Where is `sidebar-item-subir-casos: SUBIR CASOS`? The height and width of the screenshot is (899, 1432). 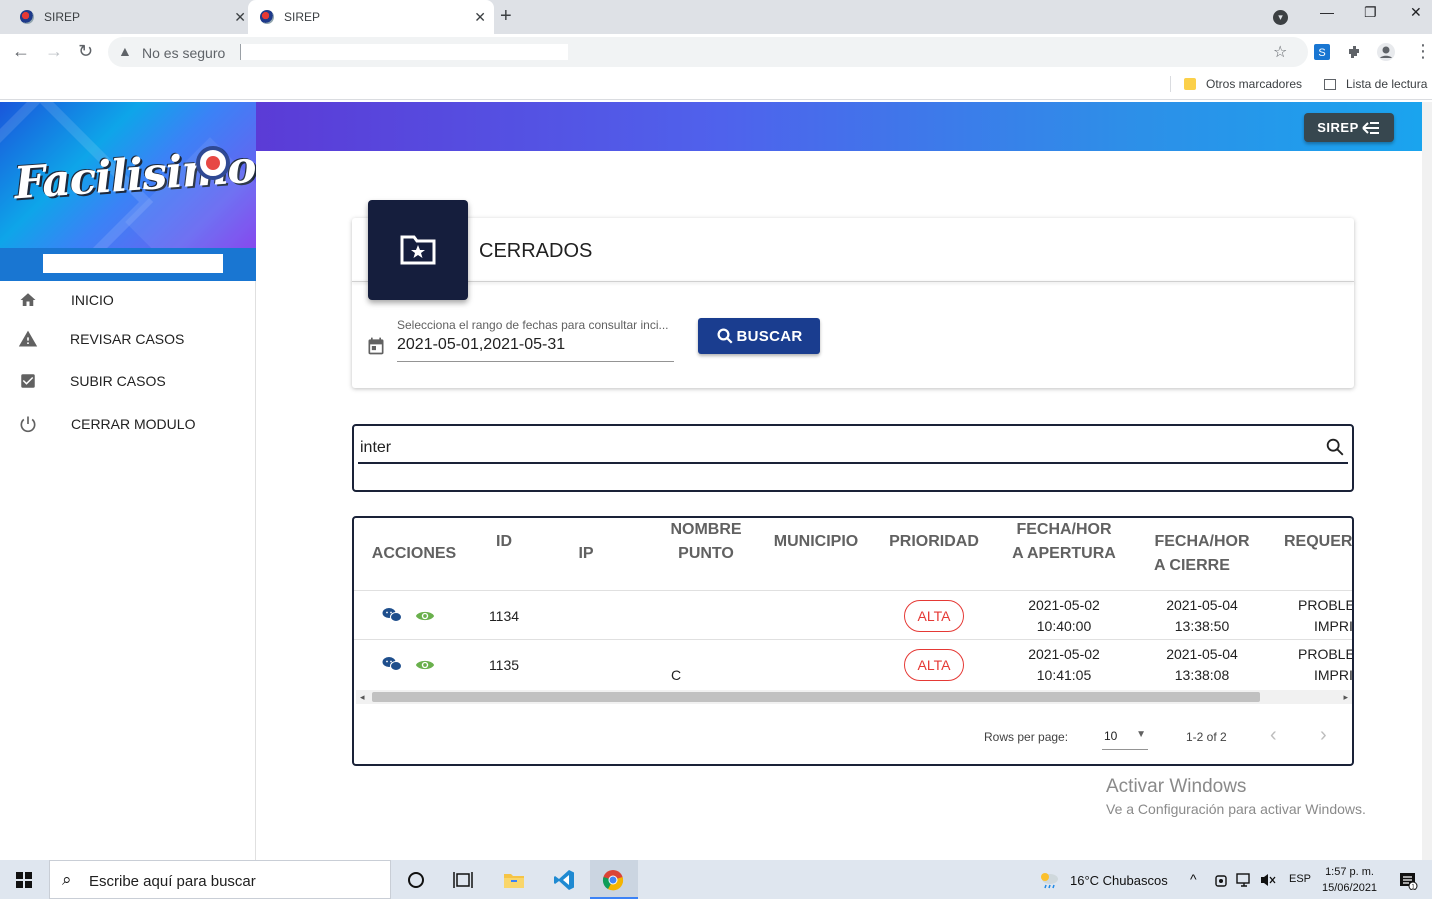 sidebar-item-subir-casos: SUBIR CASOS is located at coordinates (128, 381).